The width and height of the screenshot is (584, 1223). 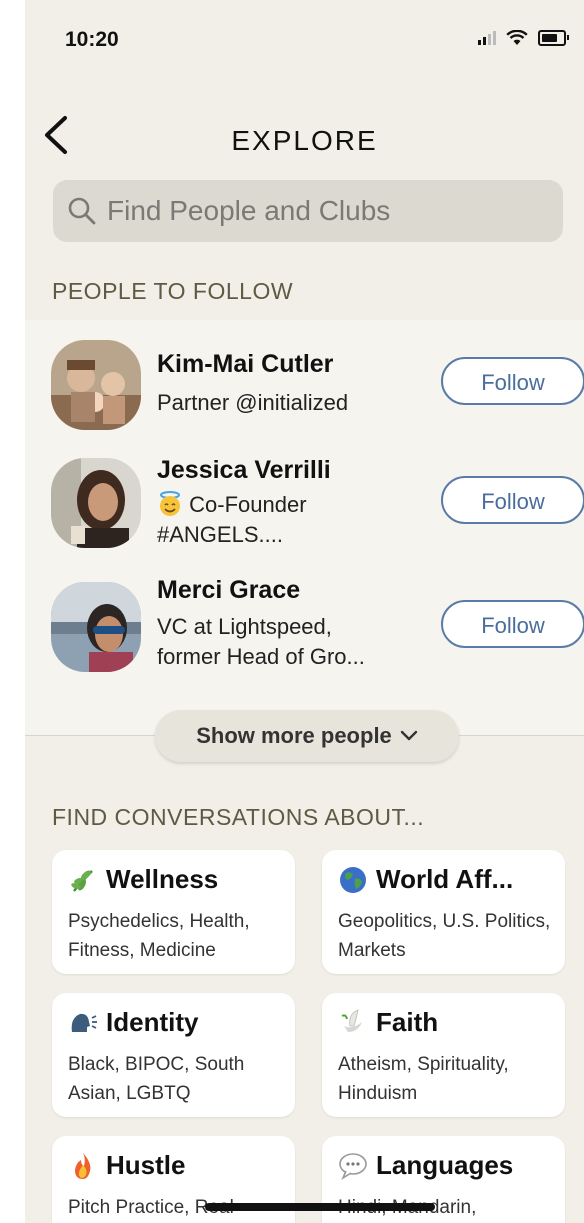 What do you see at coordinates (407, 1022) in the screenshot?
I see `topic-title: Faith` at bounding box center [407, 1022].